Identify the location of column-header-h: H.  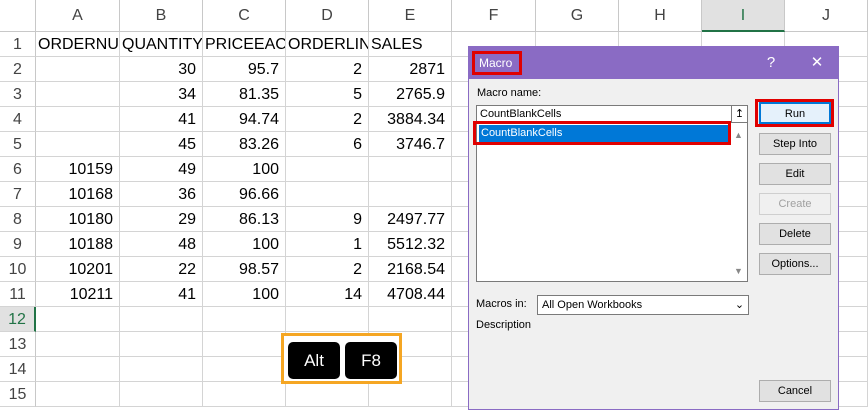
(660, 16).